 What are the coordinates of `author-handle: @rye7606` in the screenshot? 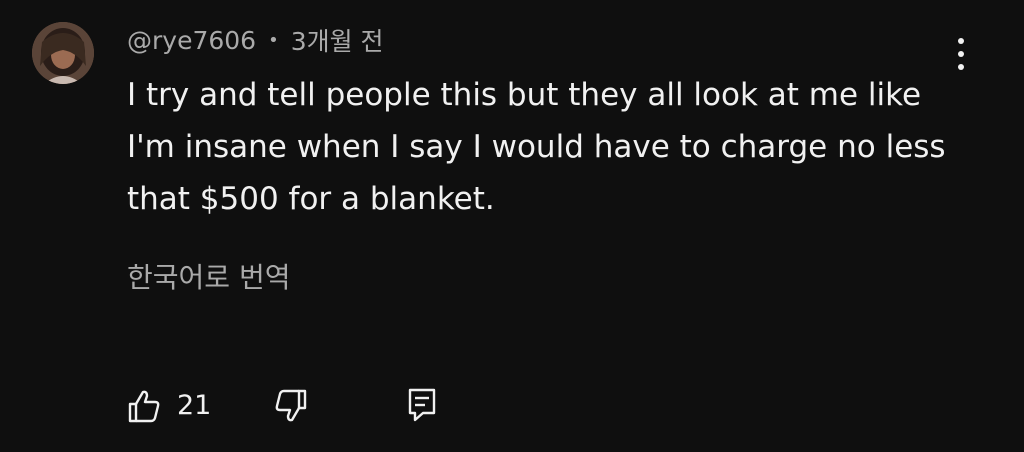 It's located at (191, 40).